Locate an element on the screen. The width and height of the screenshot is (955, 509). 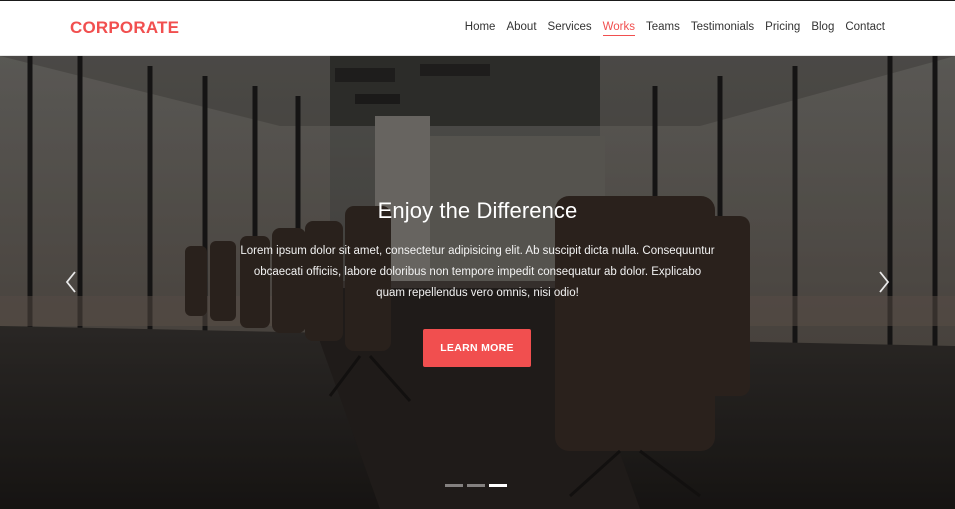
nav-testimonials: Testimonials is located at coordinates (722, 28).